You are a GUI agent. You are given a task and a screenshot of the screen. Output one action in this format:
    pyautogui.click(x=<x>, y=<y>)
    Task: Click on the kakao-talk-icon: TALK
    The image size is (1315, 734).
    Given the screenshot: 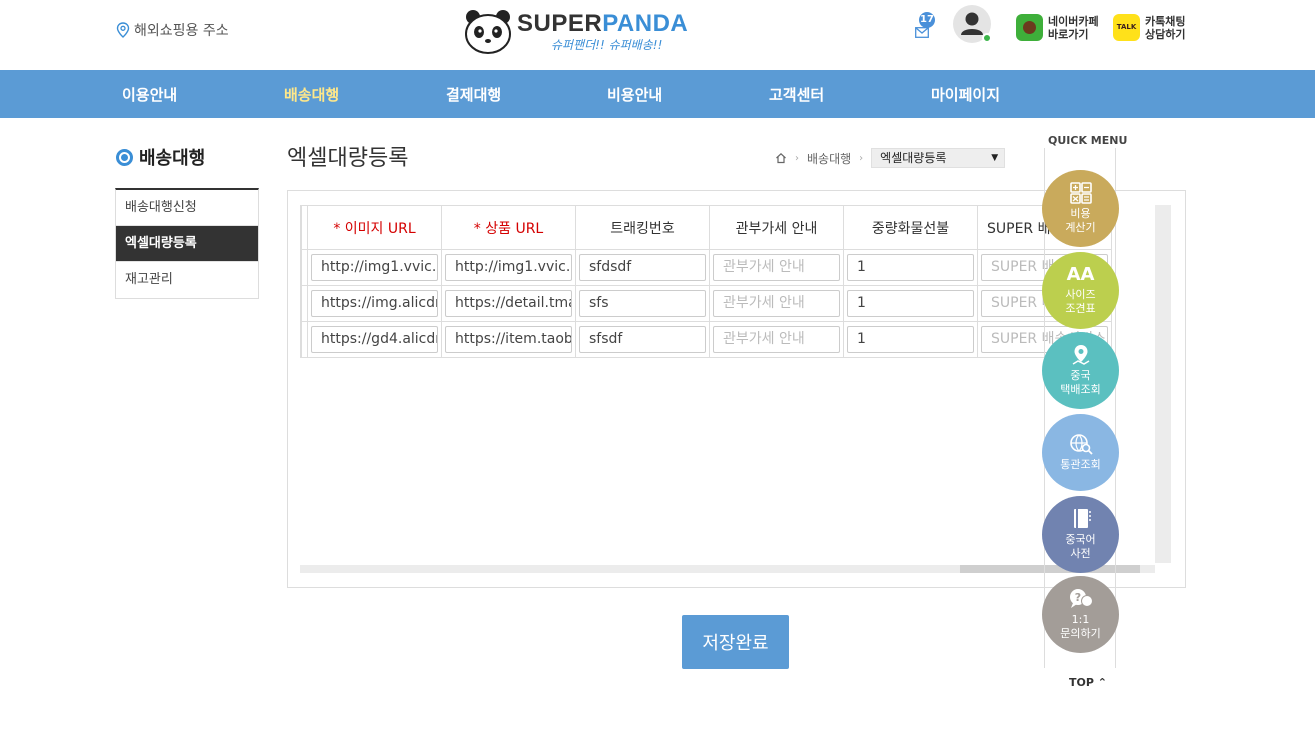 What is the action you would take?
    pyautogui.click(x=1126, y=27)
    